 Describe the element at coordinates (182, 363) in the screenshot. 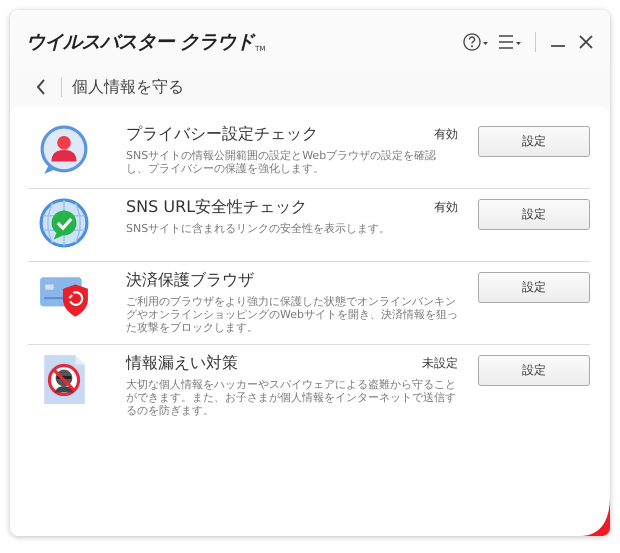

I see `feature-title: 情報漏えい対策` at that location.